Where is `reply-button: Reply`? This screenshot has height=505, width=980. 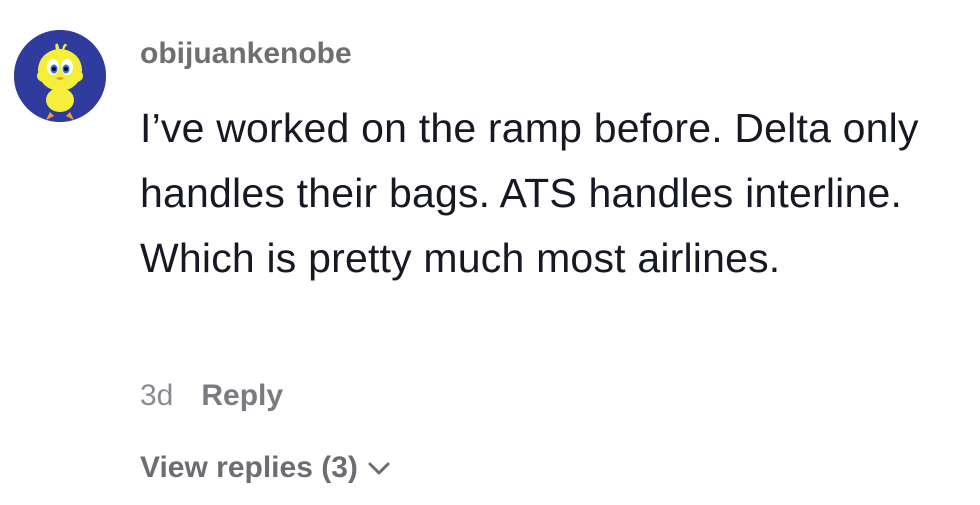
reply-button: Reply is located at coordinates (242, 396).